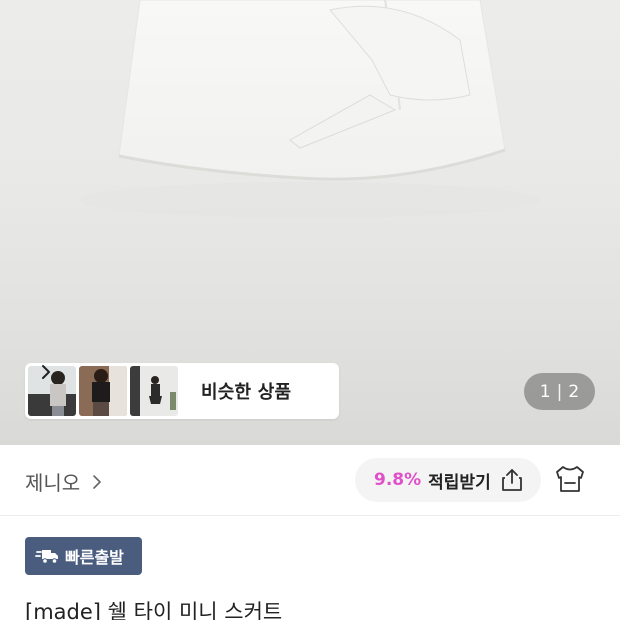  Describe the element at coordinates (310, 515) in the screenshot. I see `section-divider` at that location.